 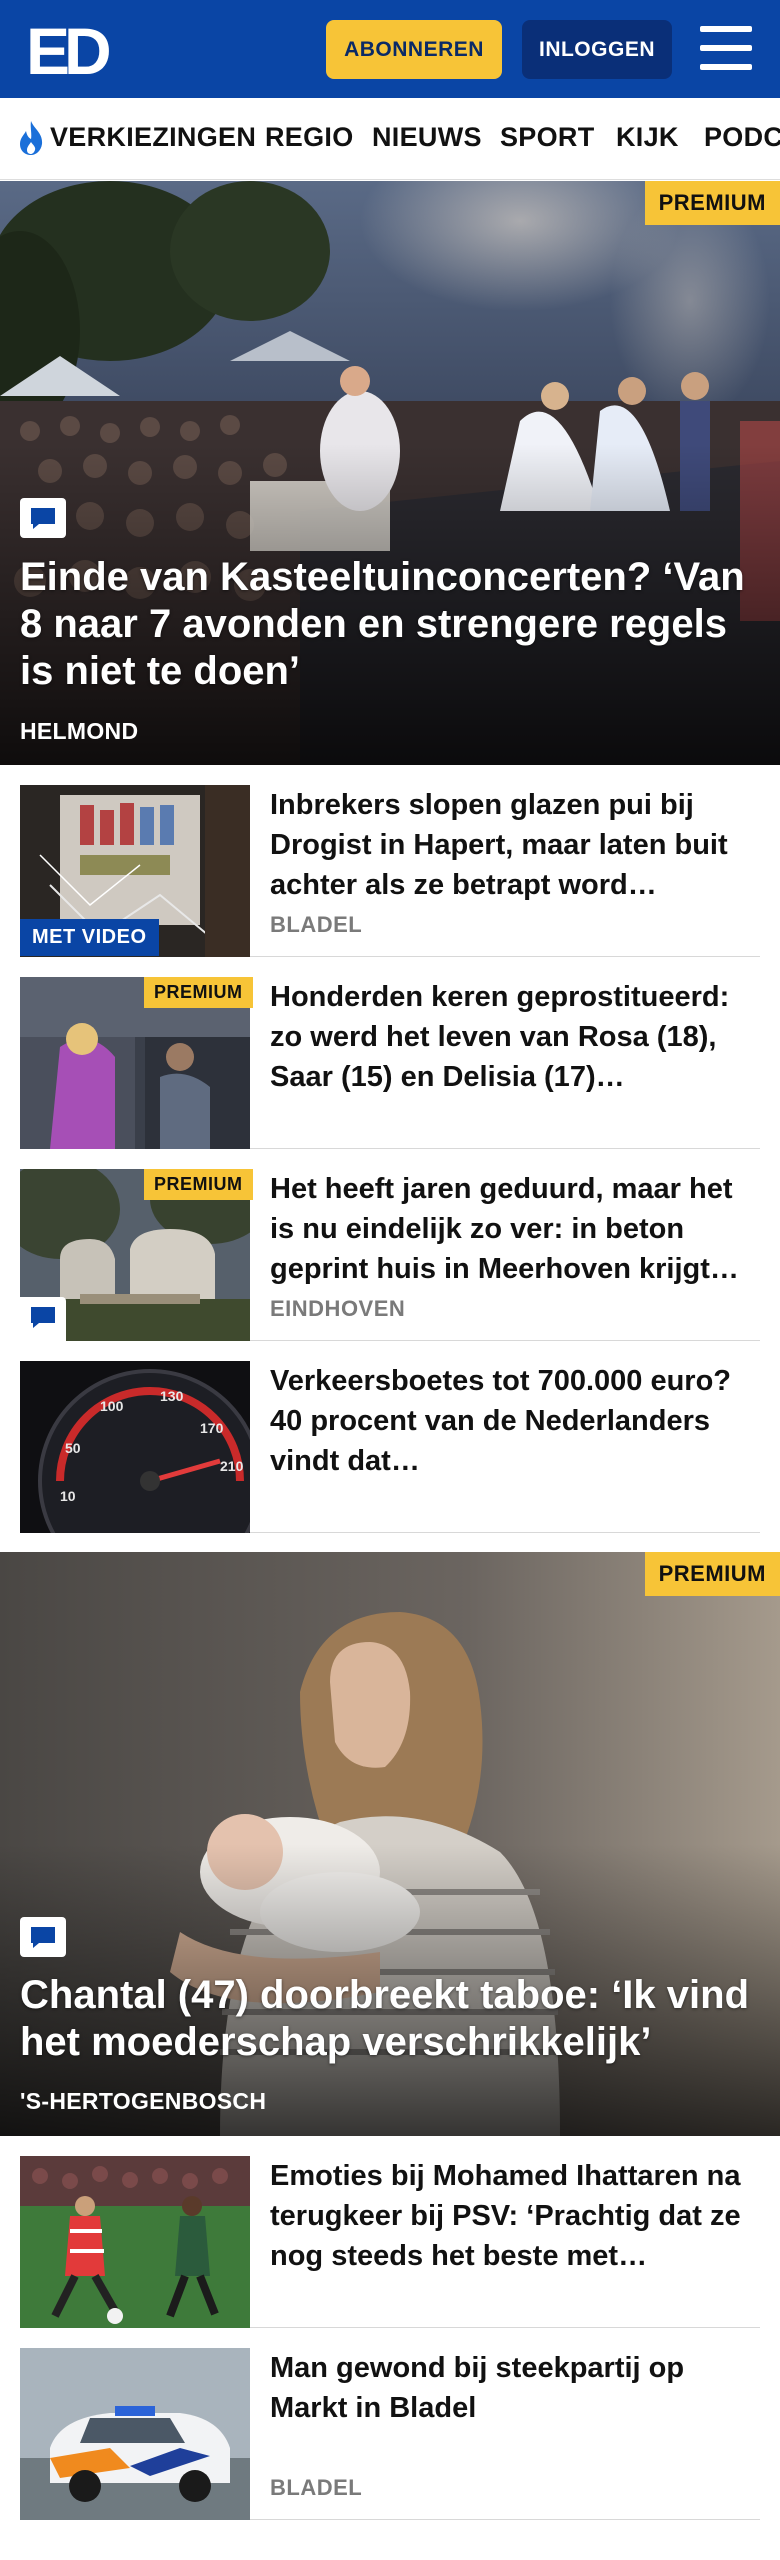 What do you see at coordinates (68, 1496) in the screenshot?
I see `svg-text: 10` at bounding box center [68, 1496].